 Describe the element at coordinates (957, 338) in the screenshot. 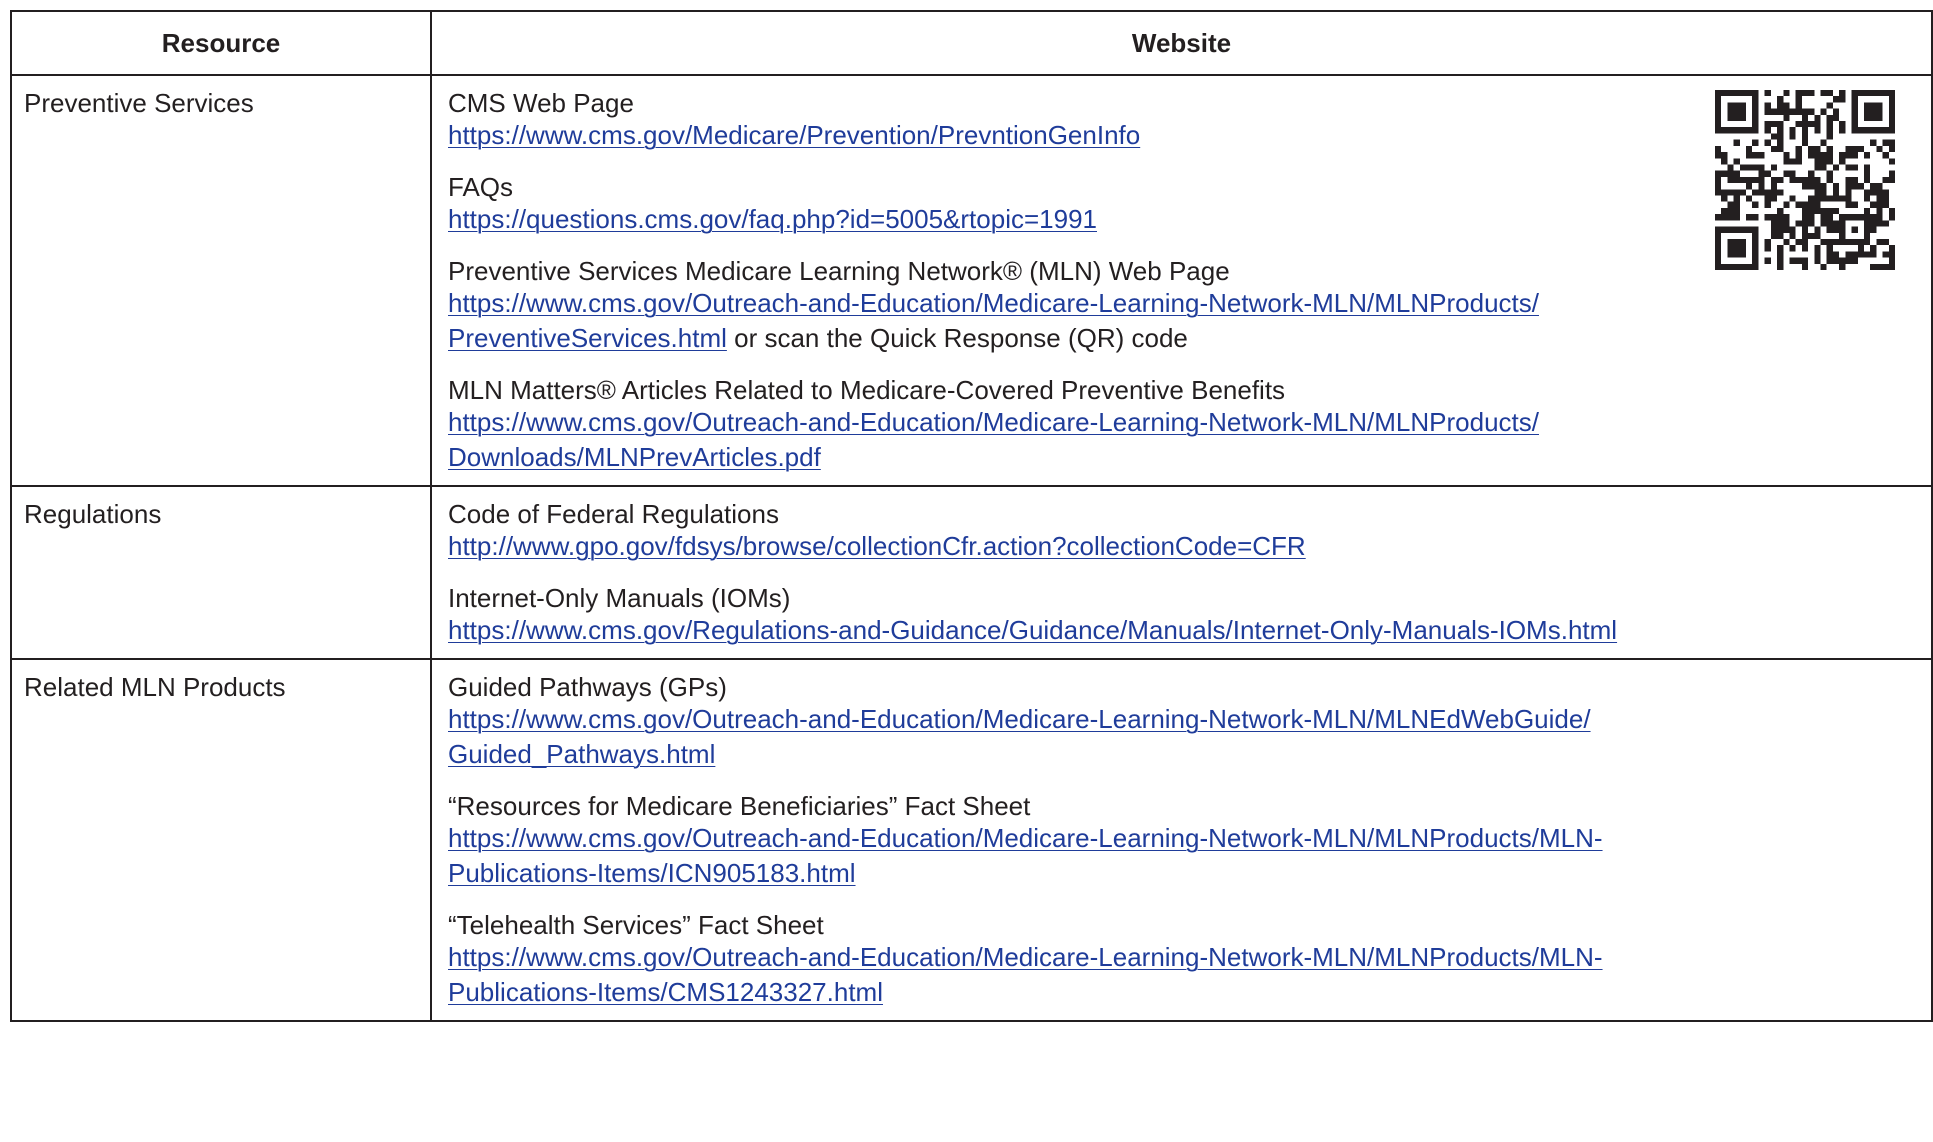

I see `entry-suffix: or scan the Quick Response (QR) code` at that location.